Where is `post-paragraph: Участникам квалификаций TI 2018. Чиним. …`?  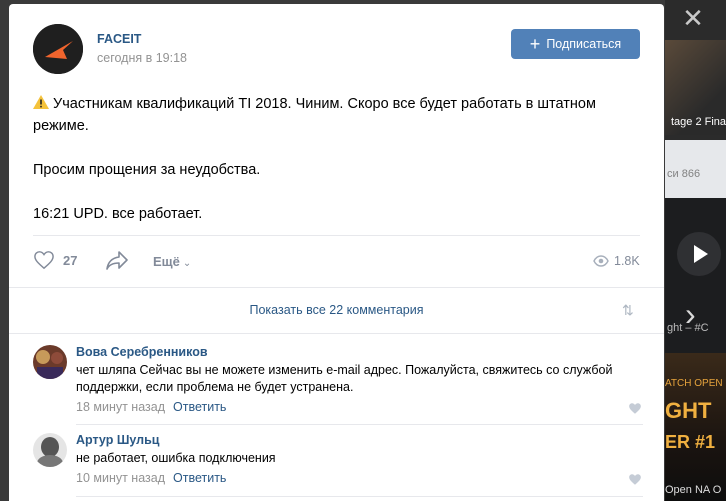 post-paragraph: Участникам квалификаций TI 2018. Чиним. … is located at coordinates (314, 114).